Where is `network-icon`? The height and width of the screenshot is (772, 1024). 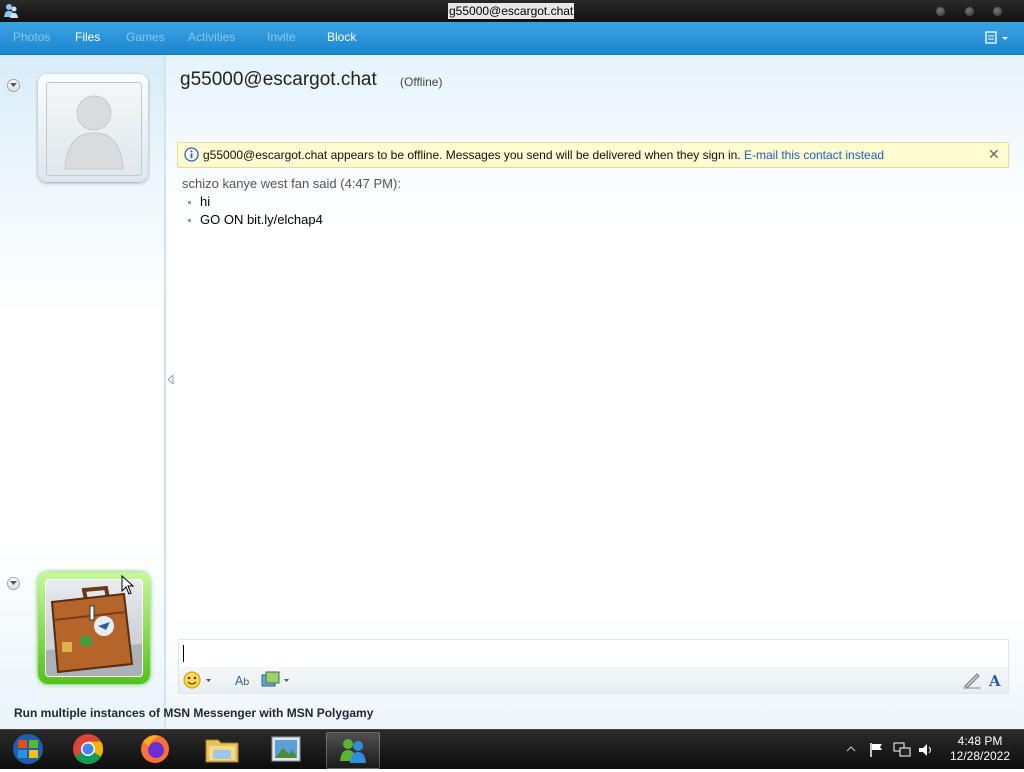 network-icon is located at coordinates (902, 750).